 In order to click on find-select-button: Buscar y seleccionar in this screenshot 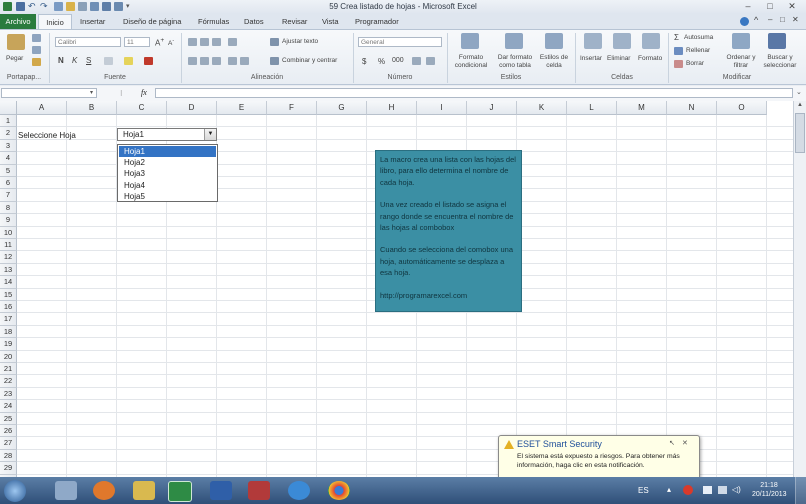, I will do `click(780, 62)`.